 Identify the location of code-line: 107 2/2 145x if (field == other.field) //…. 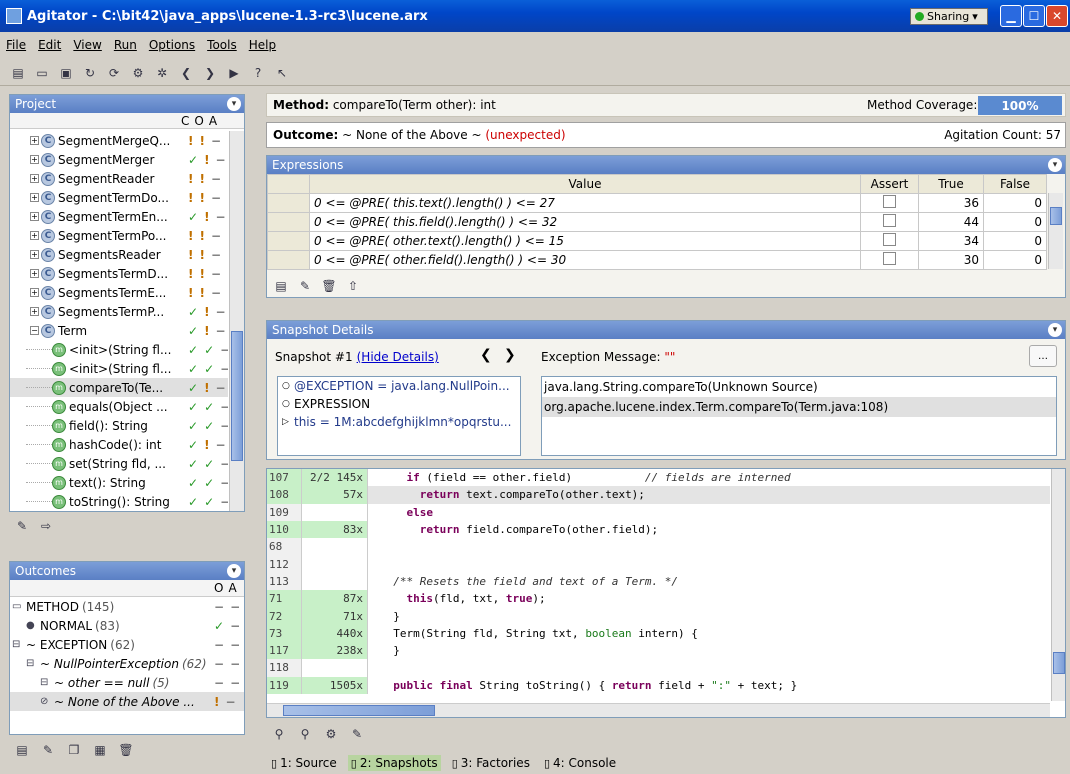
(658, 478).